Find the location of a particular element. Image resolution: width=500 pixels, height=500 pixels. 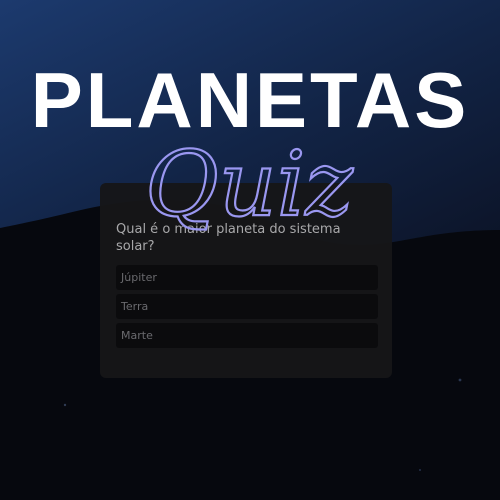

quiz-script-text: Quiz is located at coordinates (249, 184).